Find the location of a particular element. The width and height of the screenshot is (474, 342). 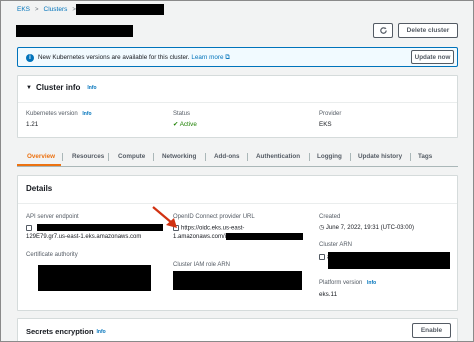

certificate-authority-label: Certificate authority is located at coordinates (52, 255).